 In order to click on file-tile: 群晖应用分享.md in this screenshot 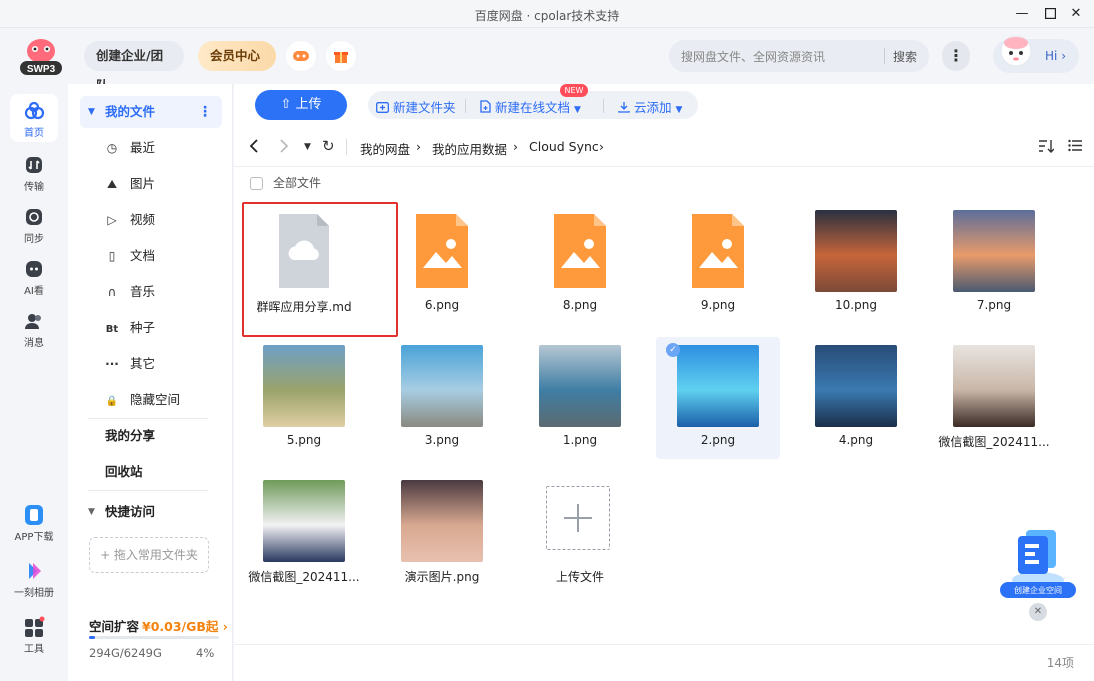, I will do `click(304, 263)`.